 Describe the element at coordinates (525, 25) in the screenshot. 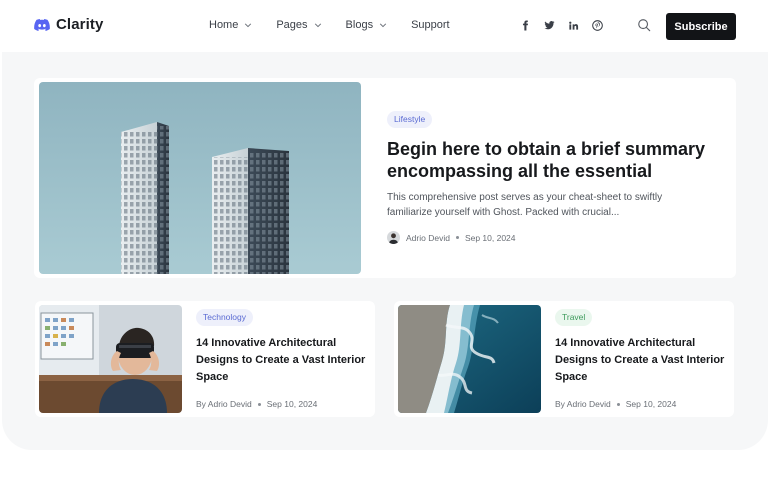

I see `facebook-icon` at that location.